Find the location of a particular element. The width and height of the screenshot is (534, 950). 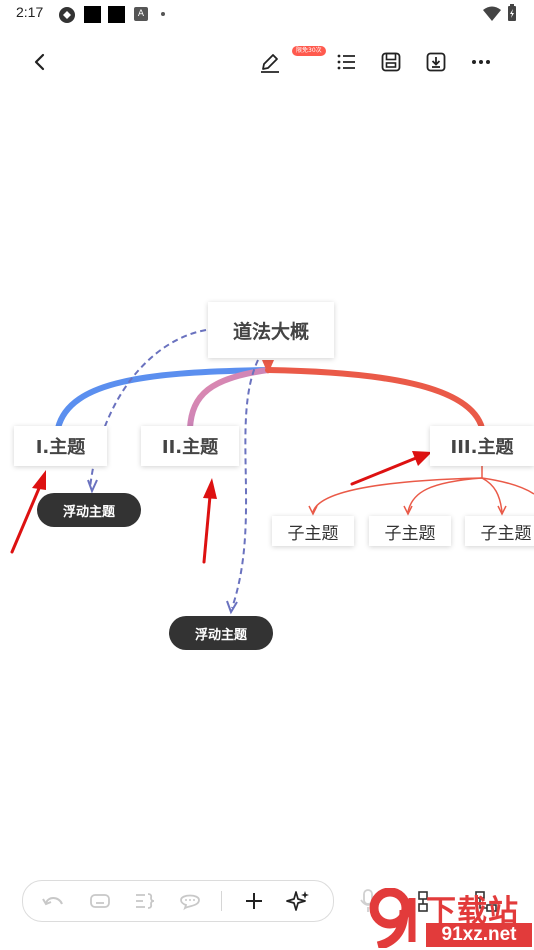

add-topic-button is located at coordinates (254, 901).